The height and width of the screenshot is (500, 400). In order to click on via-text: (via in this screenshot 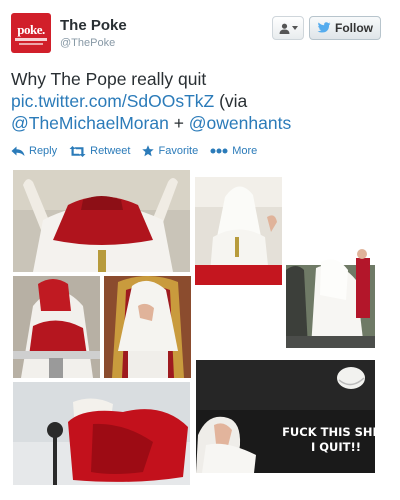, I will do `click(231, 101)`.